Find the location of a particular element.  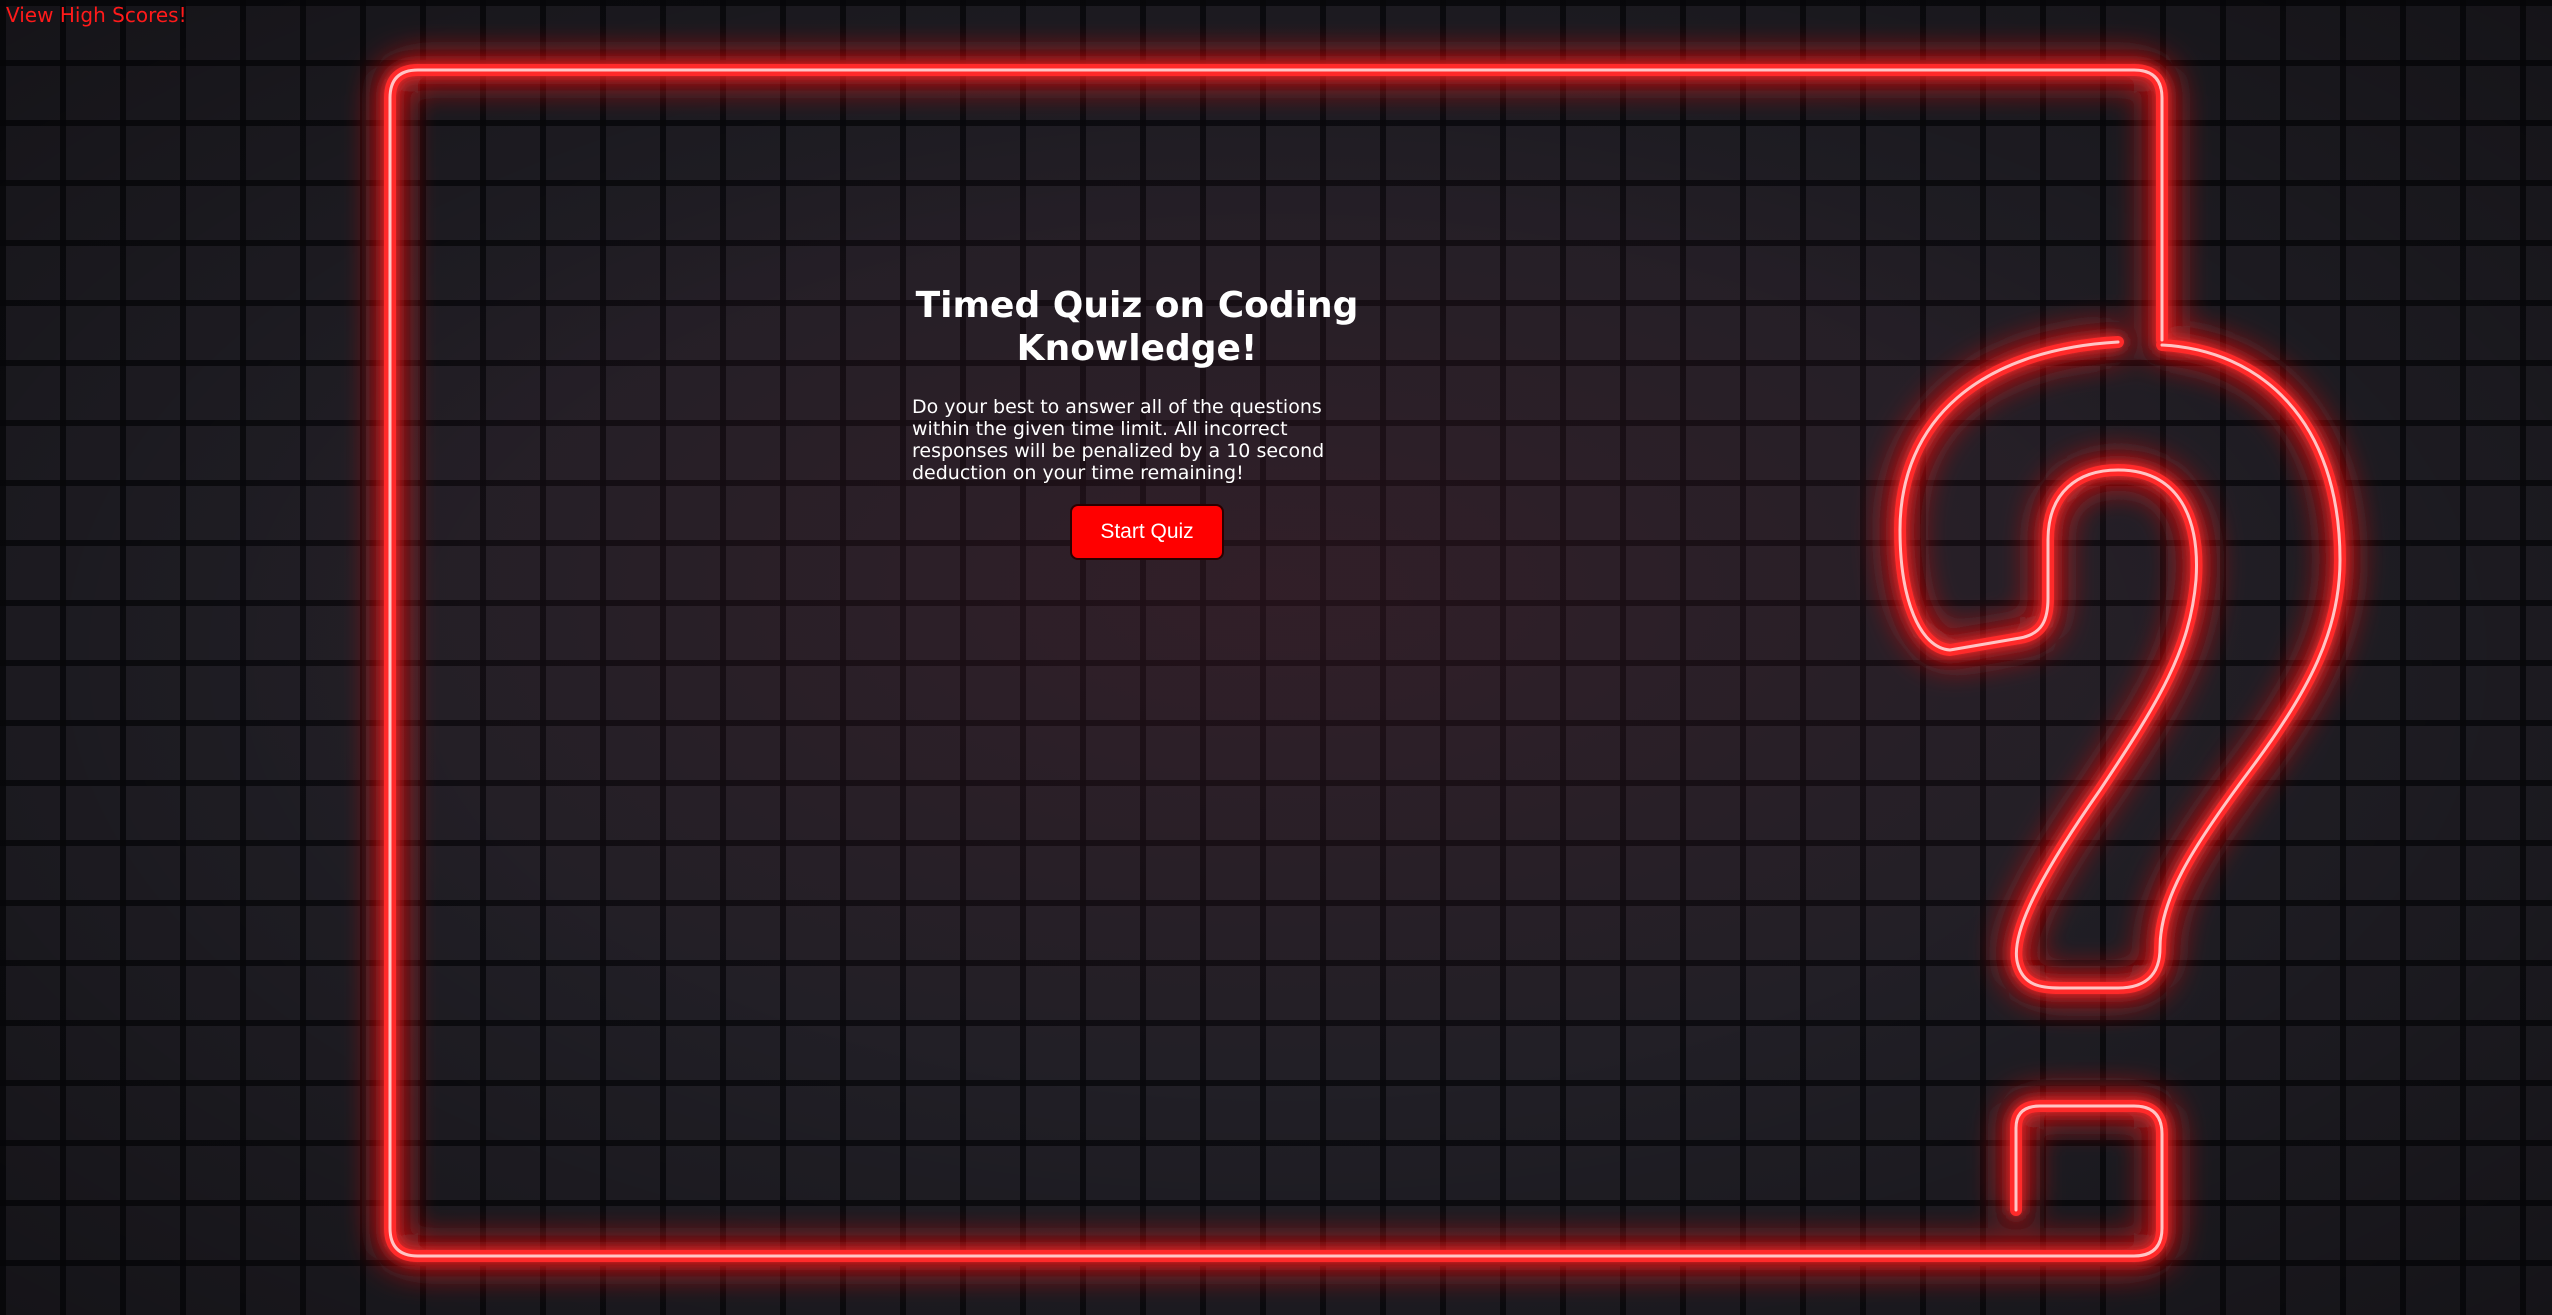

start-button-container: Start Quiz is located at coordinates (1147, 532).